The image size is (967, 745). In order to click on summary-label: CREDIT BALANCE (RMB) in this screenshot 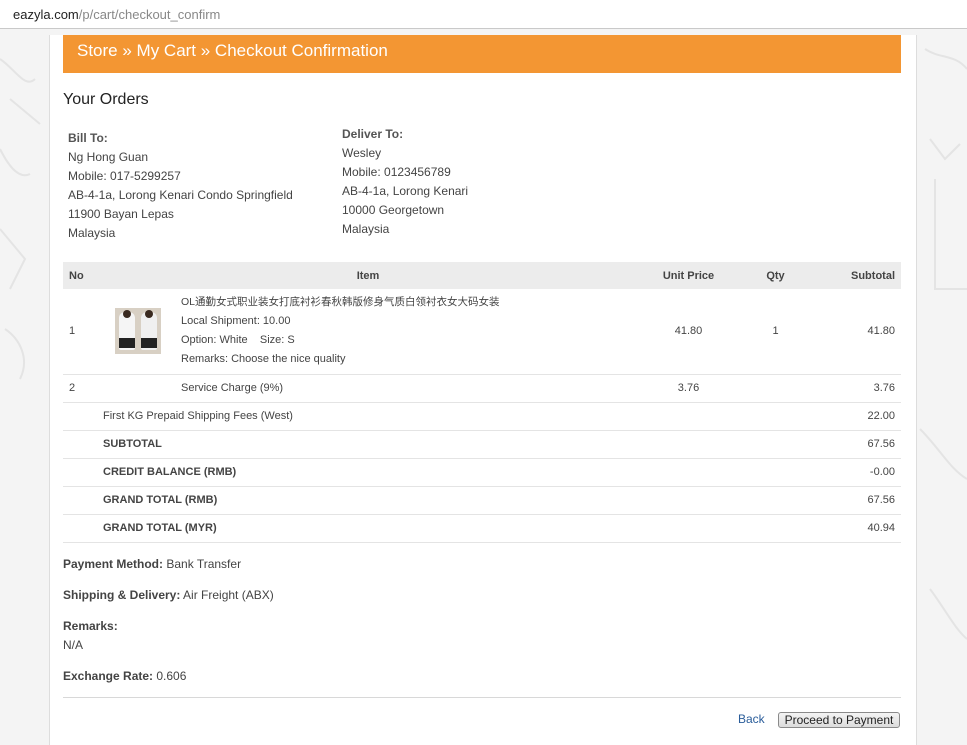, I will do `click(436, 472)`.